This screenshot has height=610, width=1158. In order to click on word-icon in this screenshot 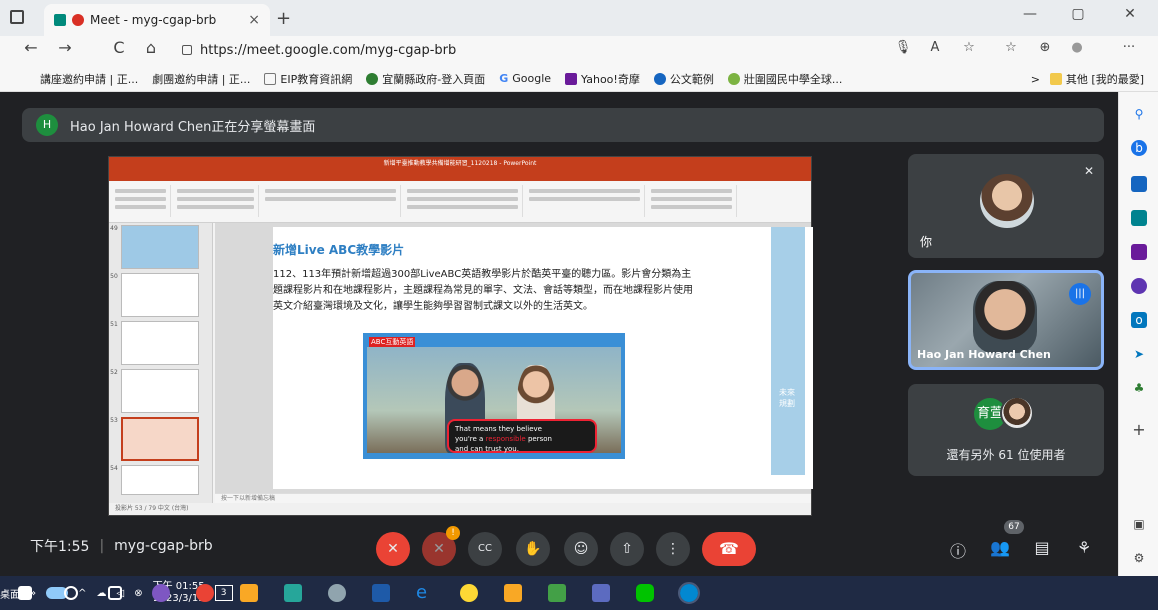, I will do `click(381, 593)`.